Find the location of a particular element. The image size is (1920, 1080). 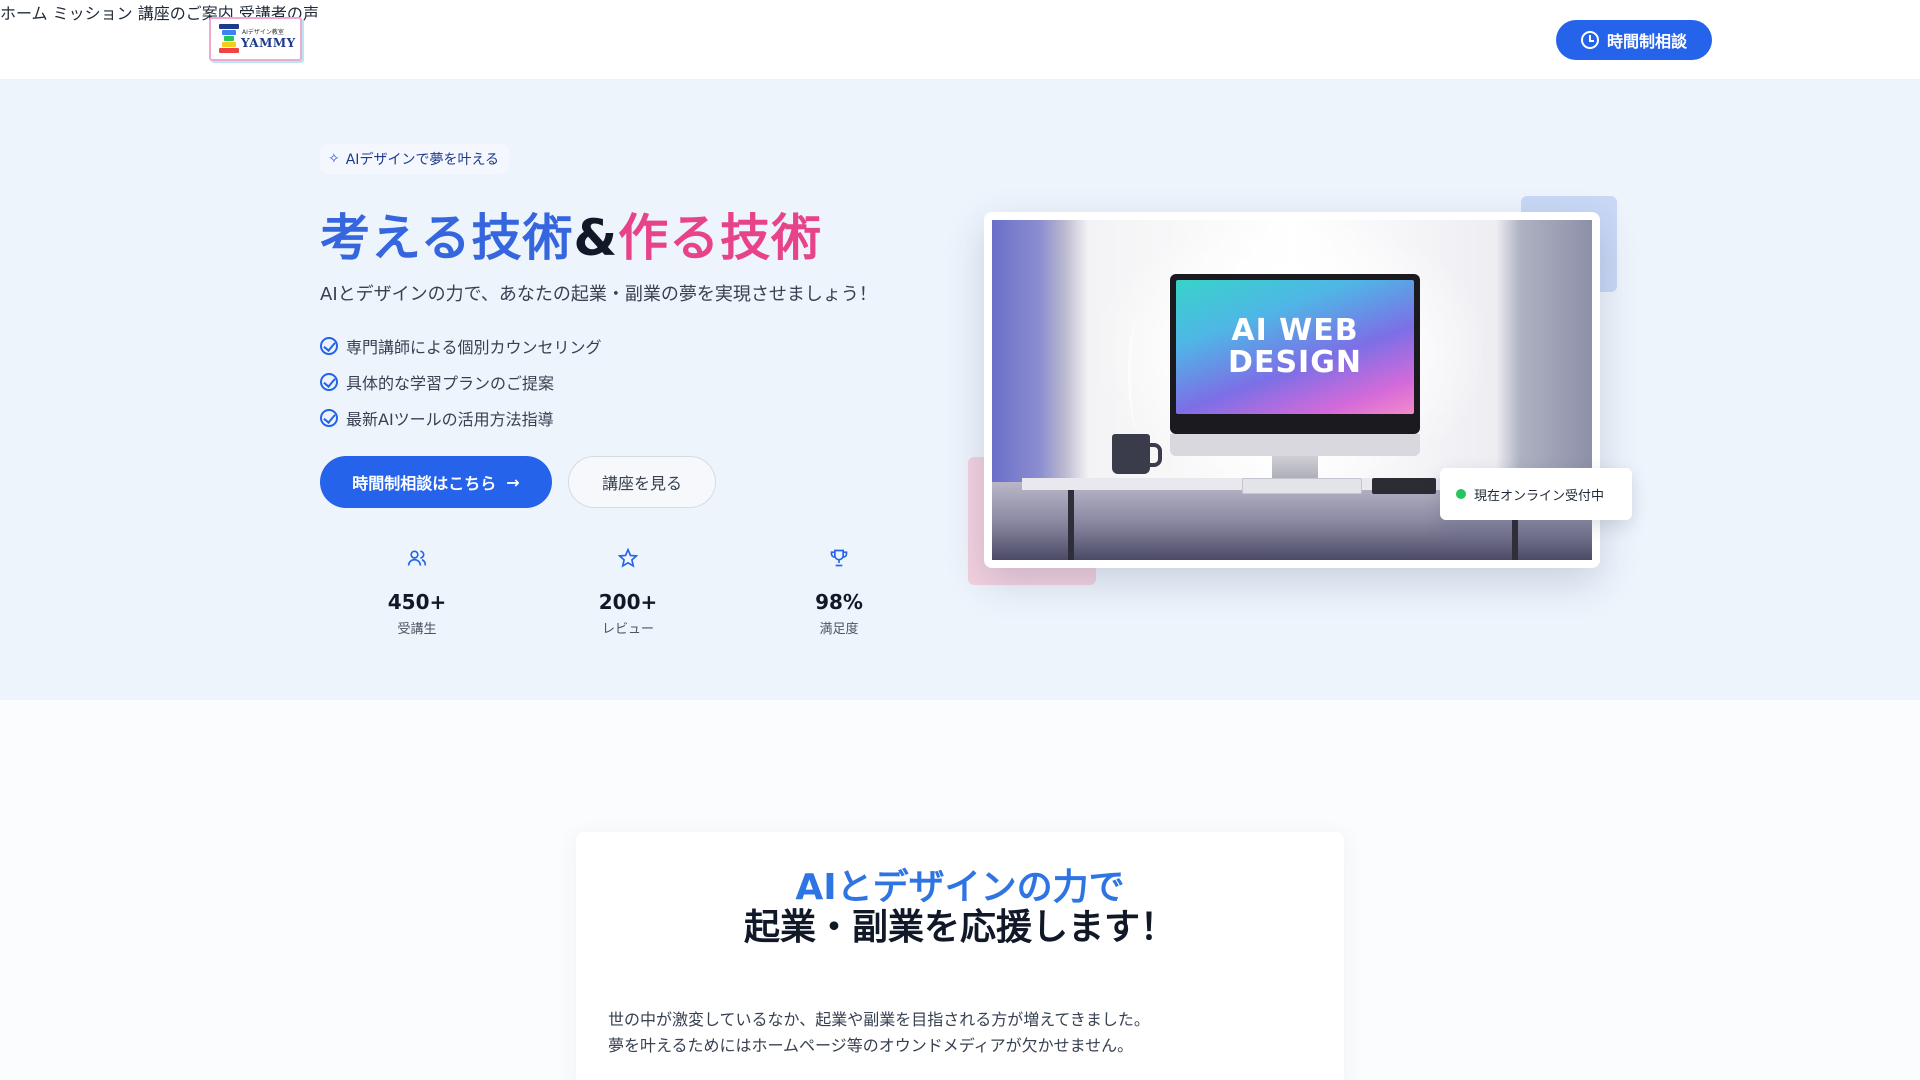

header-consultation-button: 時間制相談 is located at coordinates (1634, 40).